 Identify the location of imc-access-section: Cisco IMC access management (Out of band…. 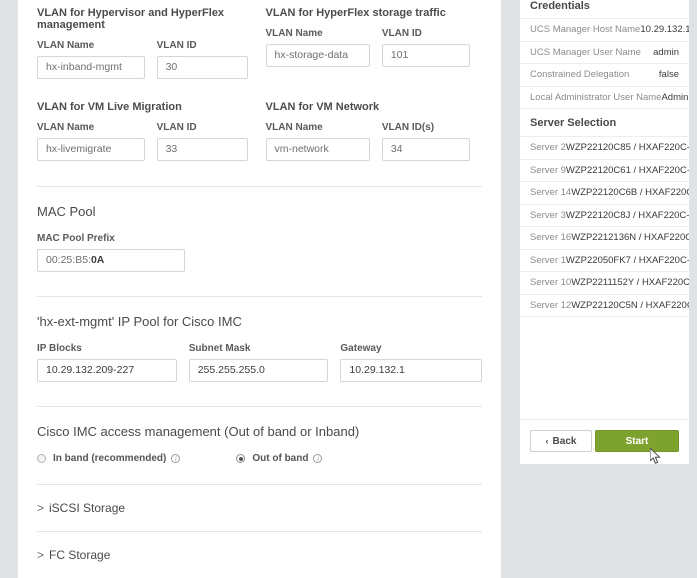
(259, 435).